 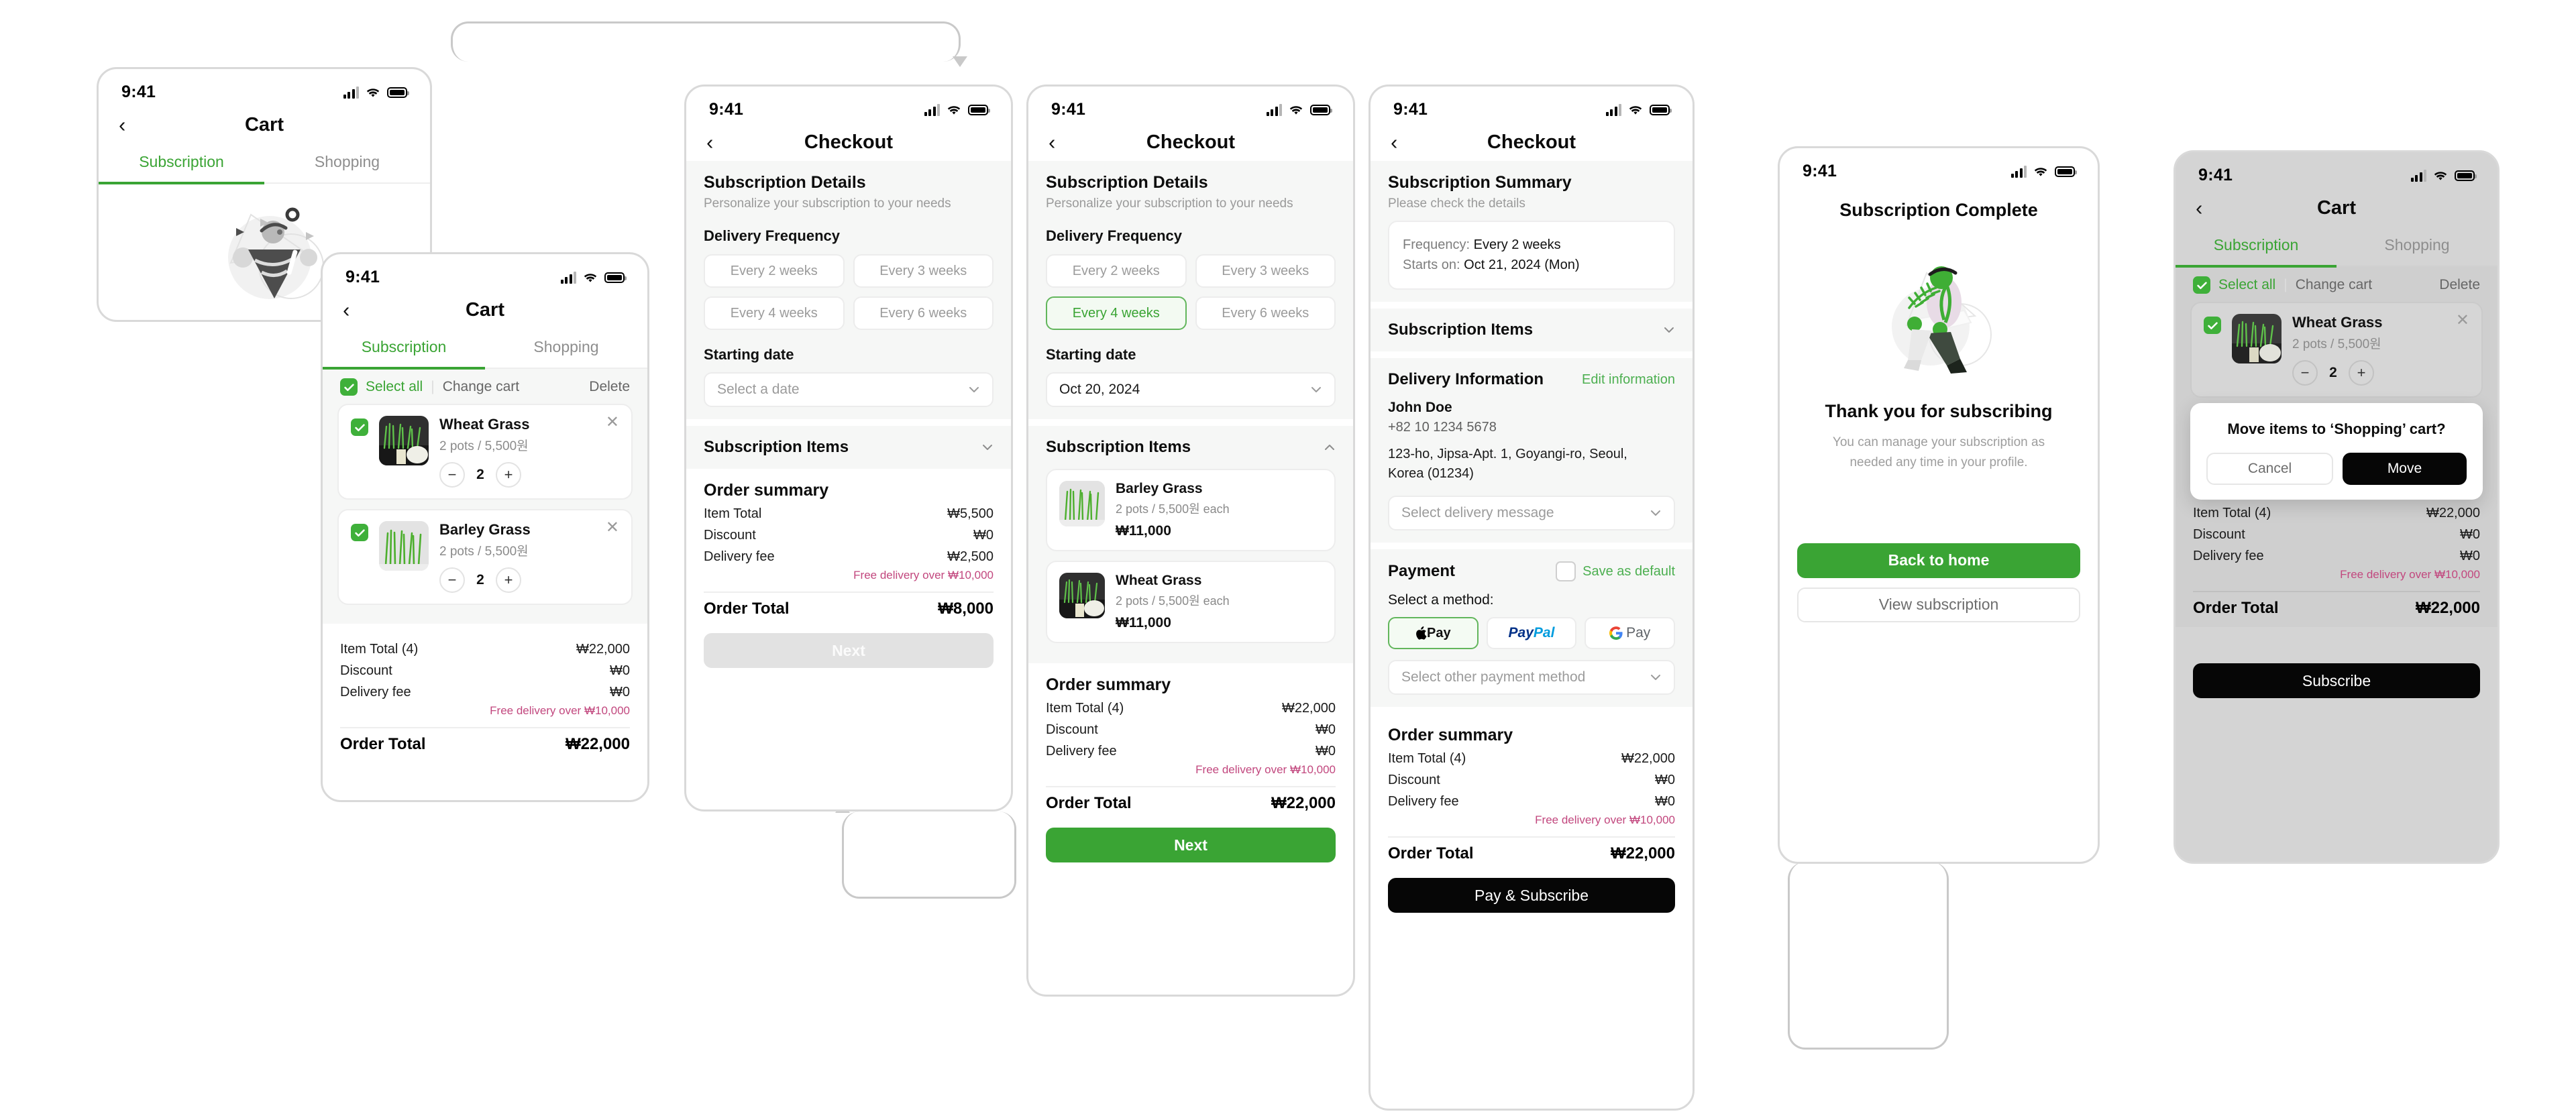 I want to click on starting-date-select: Oct 20, 2024, so click(x=1191, y=389).